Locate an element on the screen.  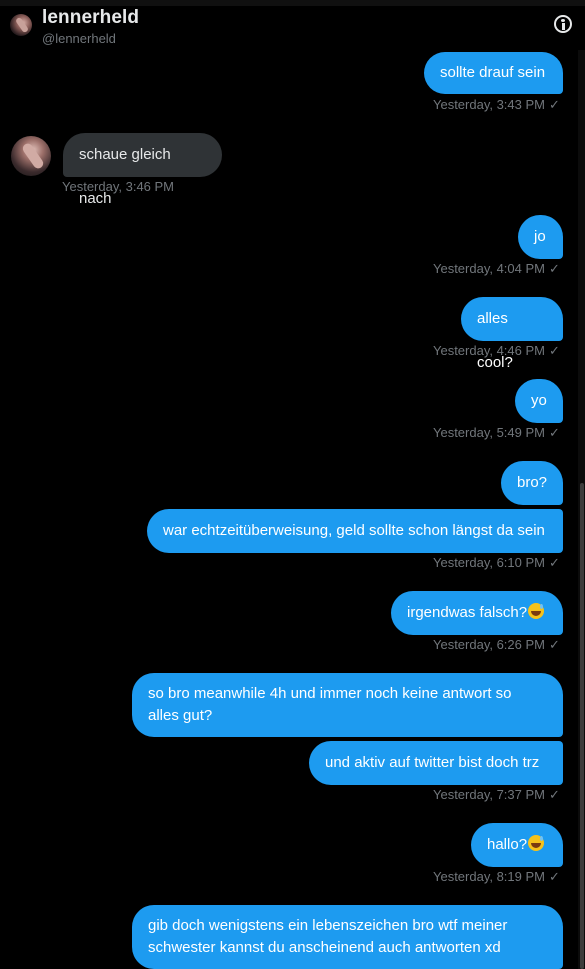
message-bubble-outgoing: bro? is located at coordinates (532, 483).